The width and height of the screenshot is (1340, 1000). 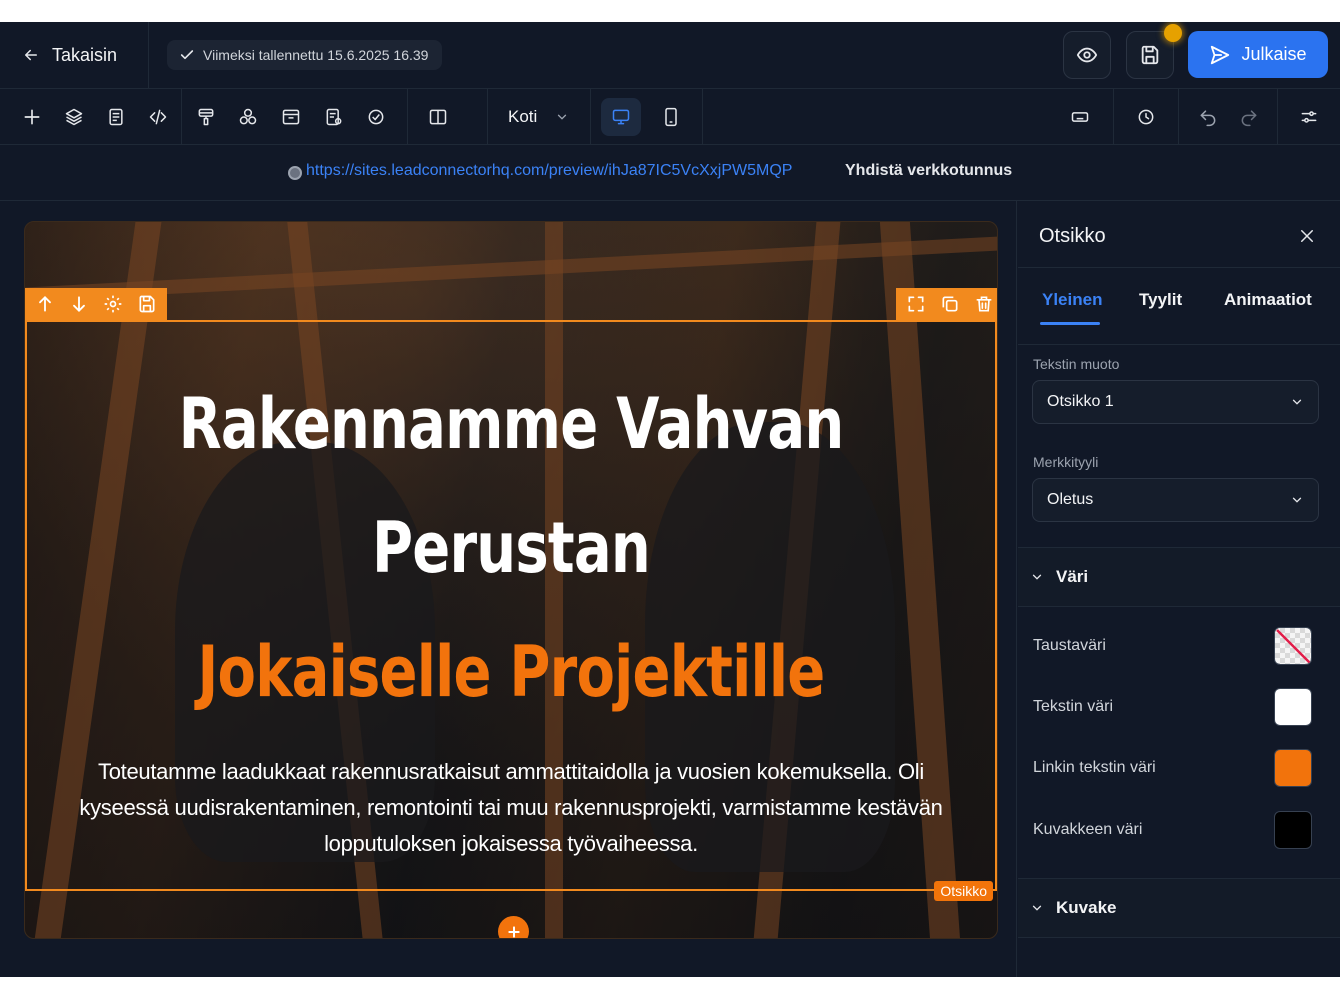 I want to click on arrow-down-icon, so click(x=79, y=304).